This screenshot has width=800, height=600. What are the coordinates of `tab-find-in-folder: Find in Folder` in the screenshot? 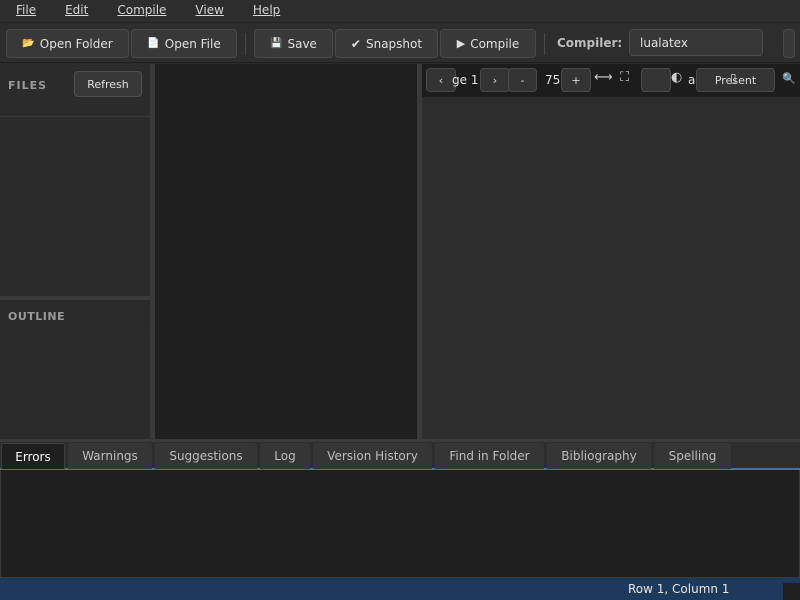 It's located at (489, 456).